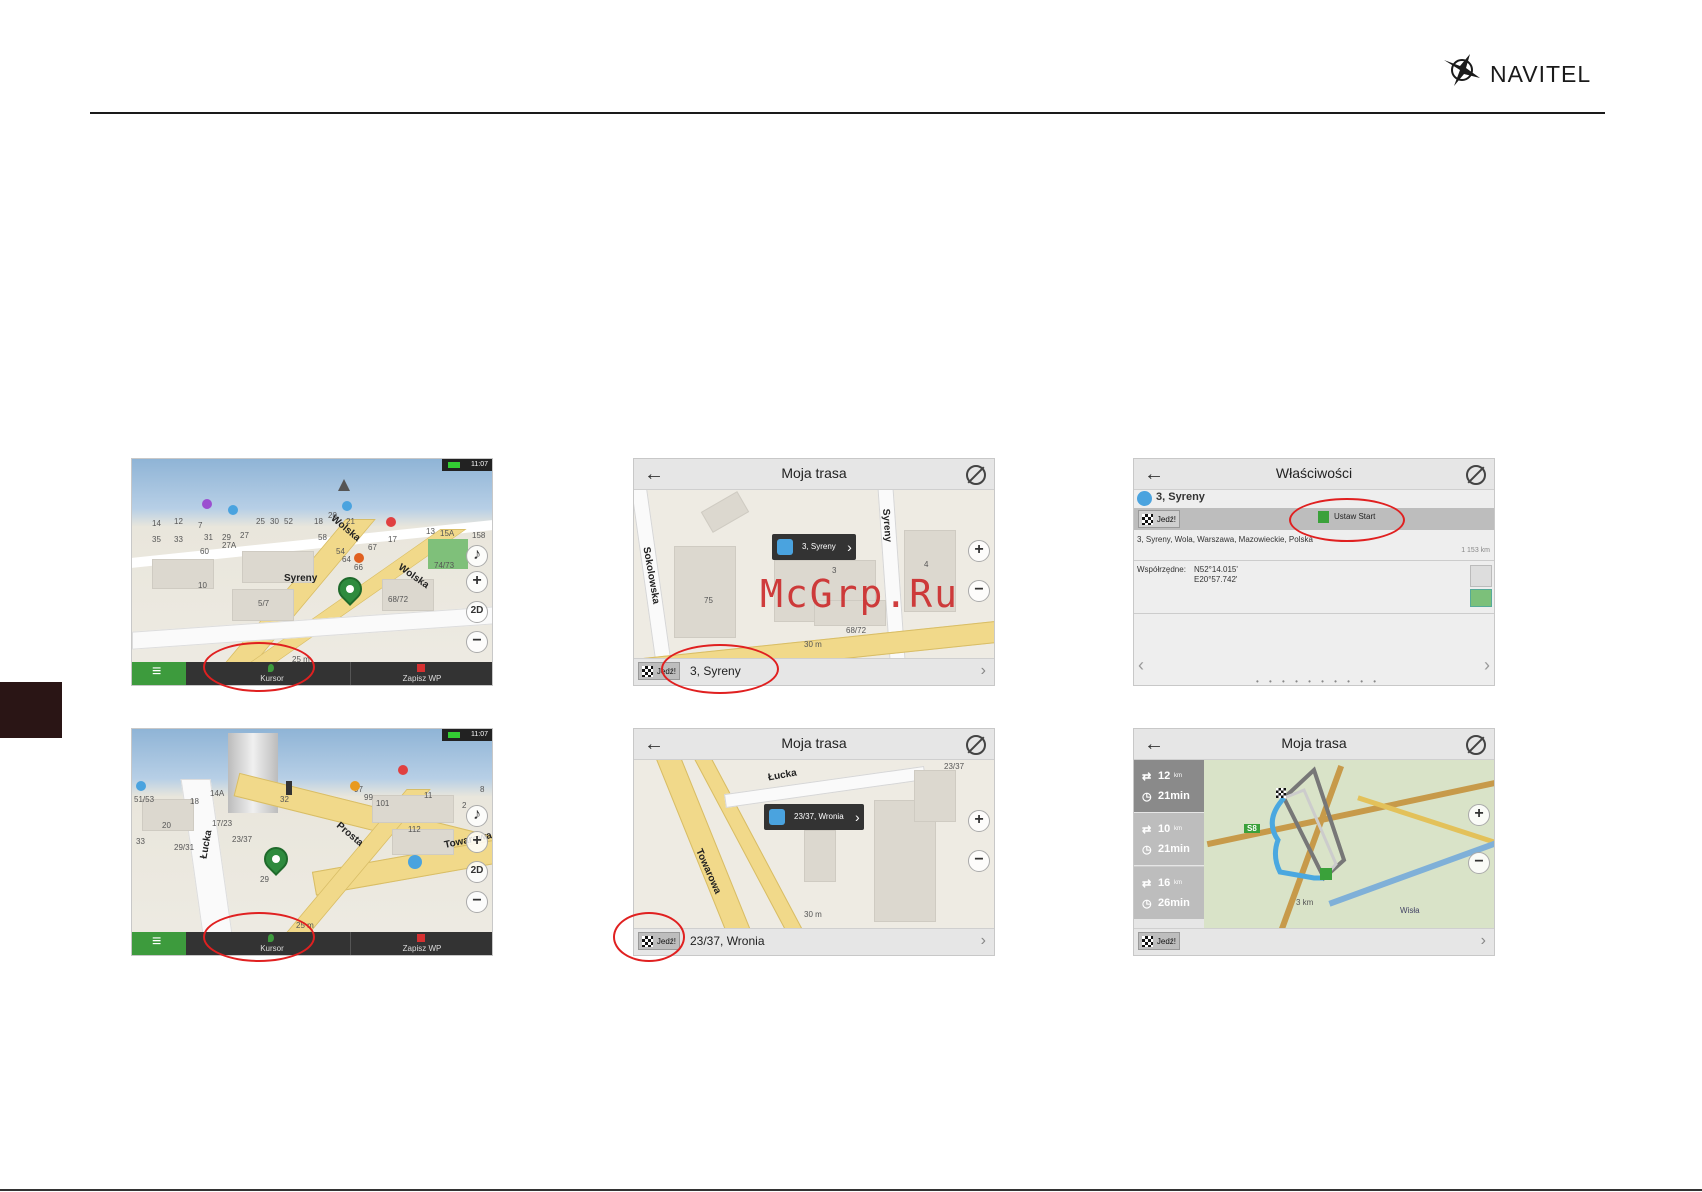 The width and height of the screenshot is (1702, 1192). Describe the element at coordinates (814, 547) in the screenshot. I see `address-popup: 3, Syreny ›` at that location.